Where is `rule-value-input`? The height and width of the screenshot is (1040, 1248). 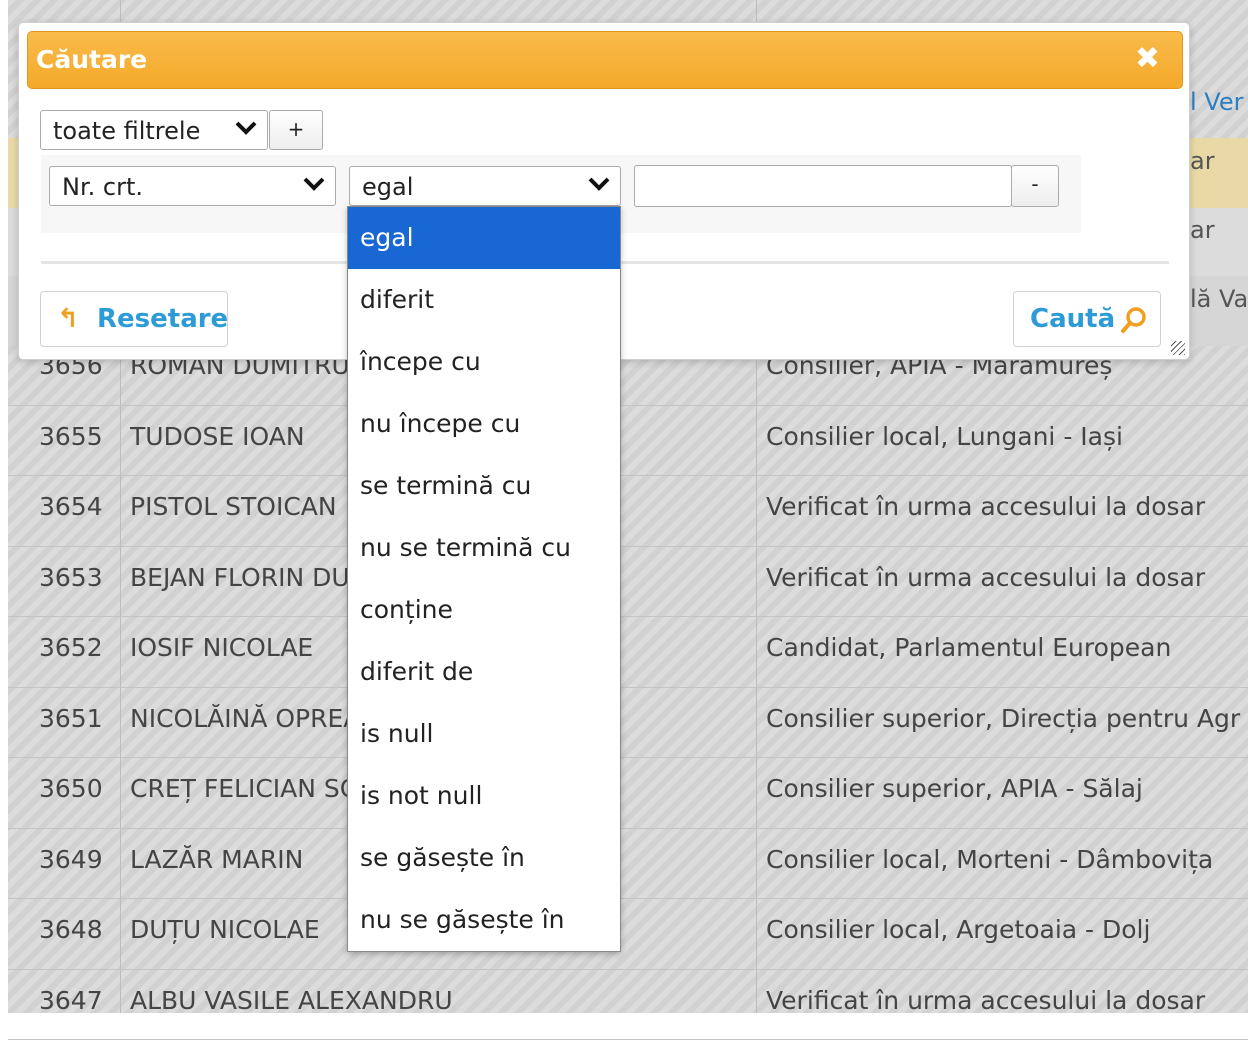
rule-value-input is located at coordinates (823, 186).